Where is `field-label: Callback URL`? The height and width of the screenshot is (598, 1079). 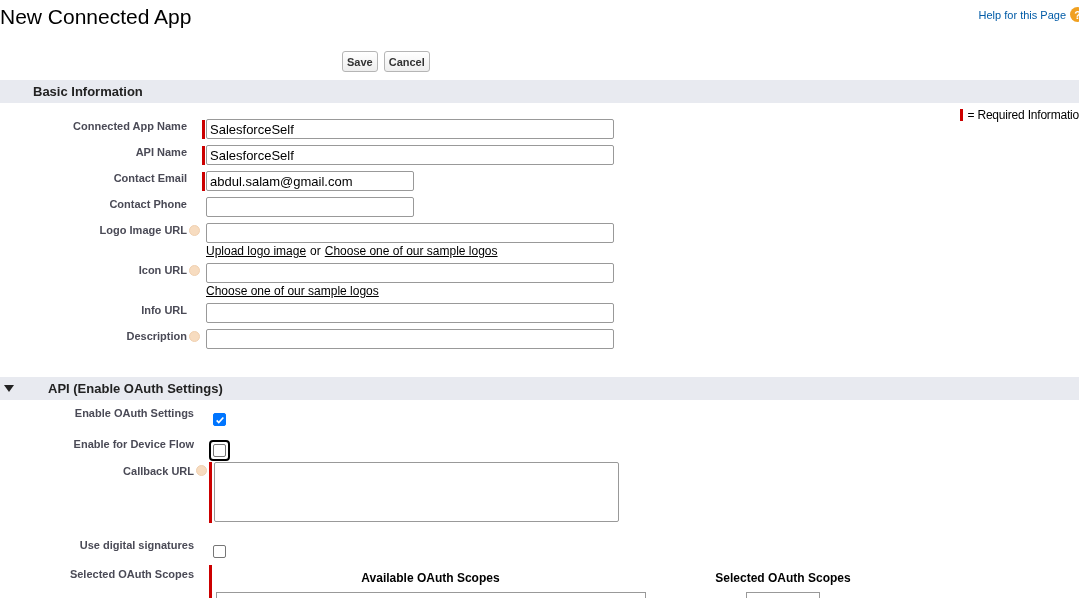 field-label: Callback URL is located at coordinates (158, 471).